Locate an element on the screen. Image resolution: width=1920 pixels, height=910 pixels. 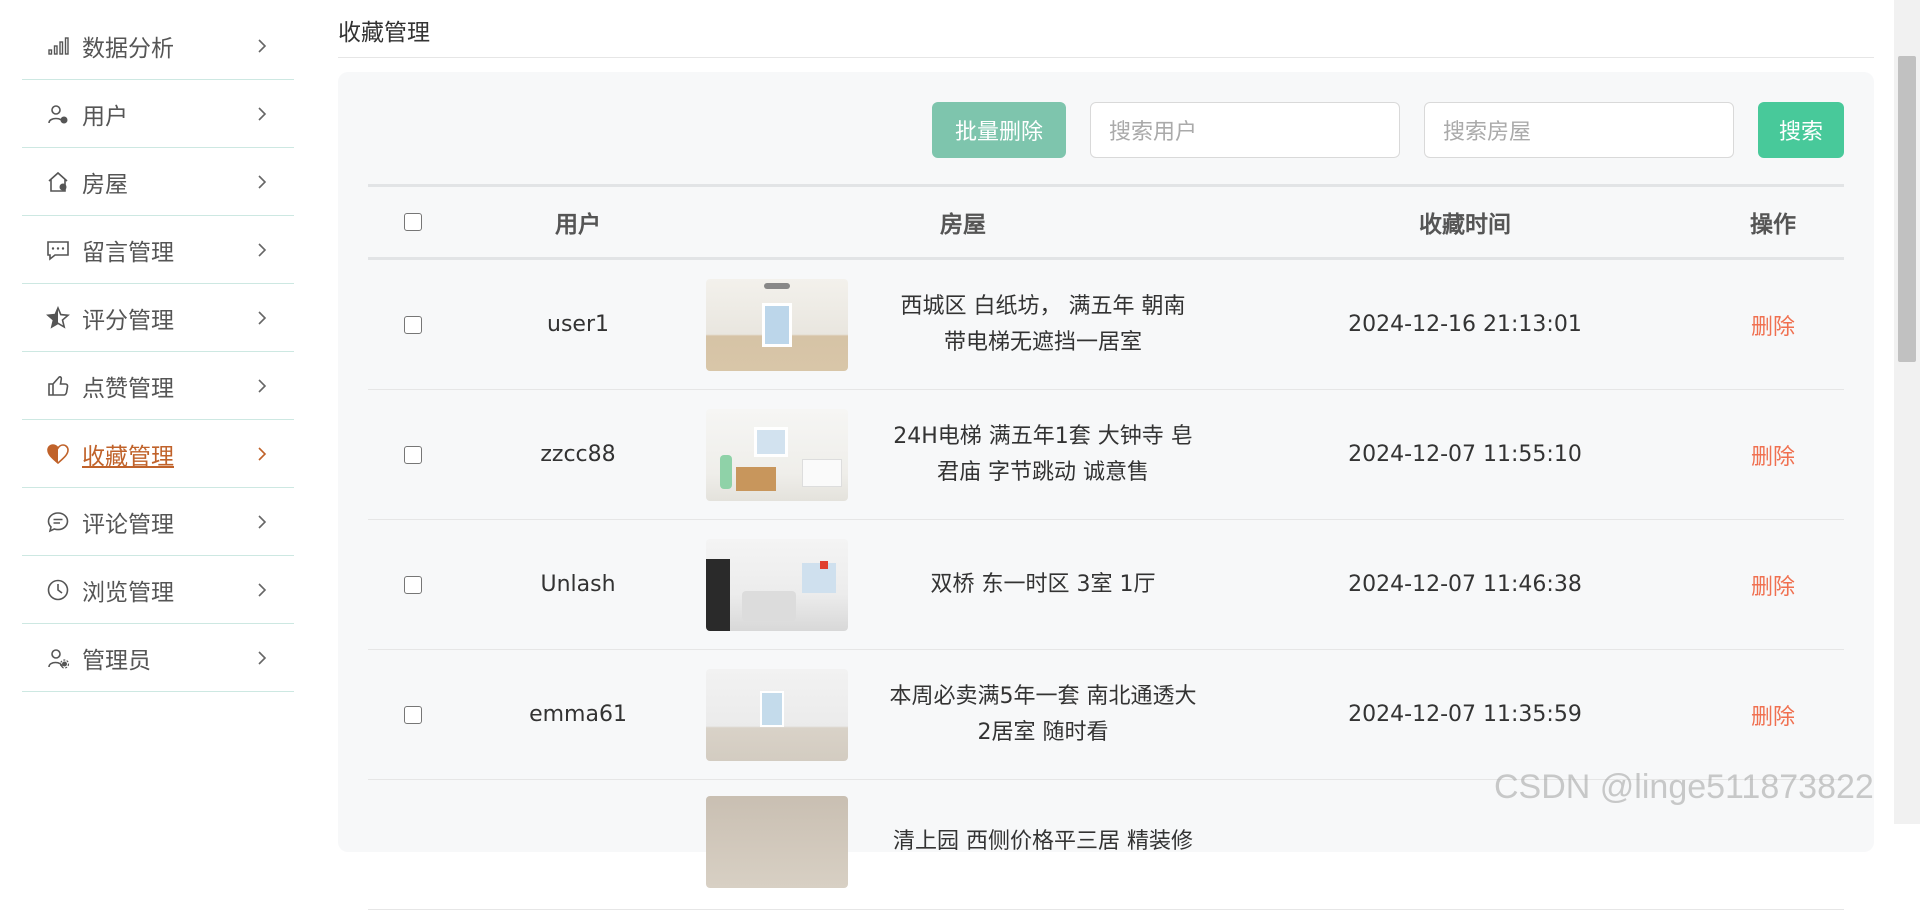
sidebar-item-messages: 留言管理 is located at coordinates (158, 250).